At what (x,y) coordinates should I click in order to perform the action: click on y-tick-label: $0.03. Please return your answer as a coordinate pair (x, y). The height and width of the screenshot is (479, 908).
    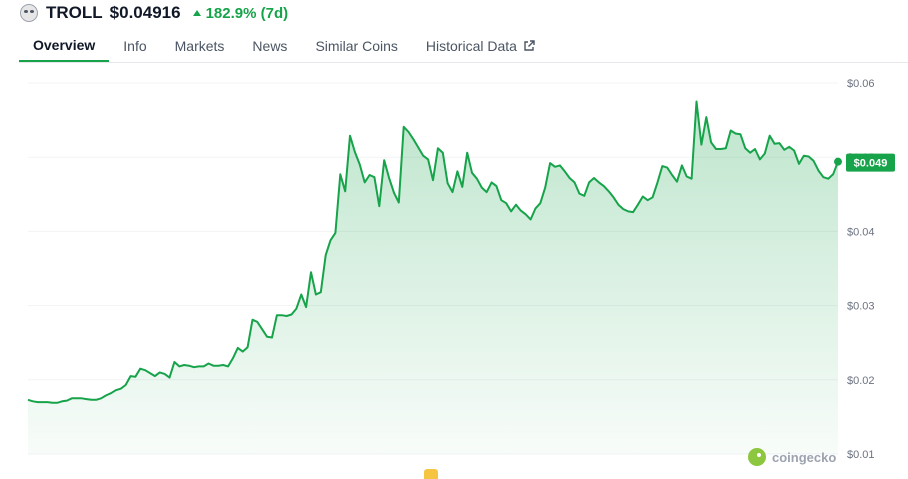
    Looking at the image, I should click on (861, 307).